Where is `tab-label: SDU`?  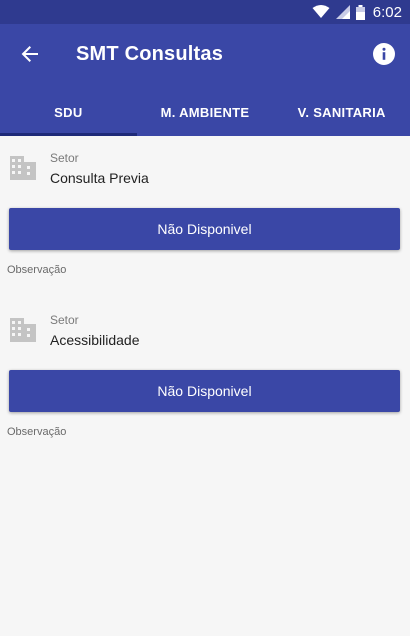
tab-label: SDU is located at coordinates (68, 112).